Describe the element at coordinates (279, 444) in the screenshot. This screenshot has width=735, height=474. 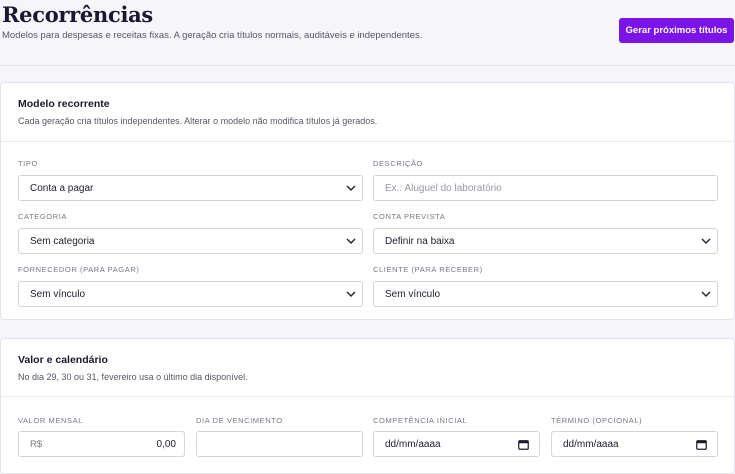
I see `dia-vencimento-input` at that location.